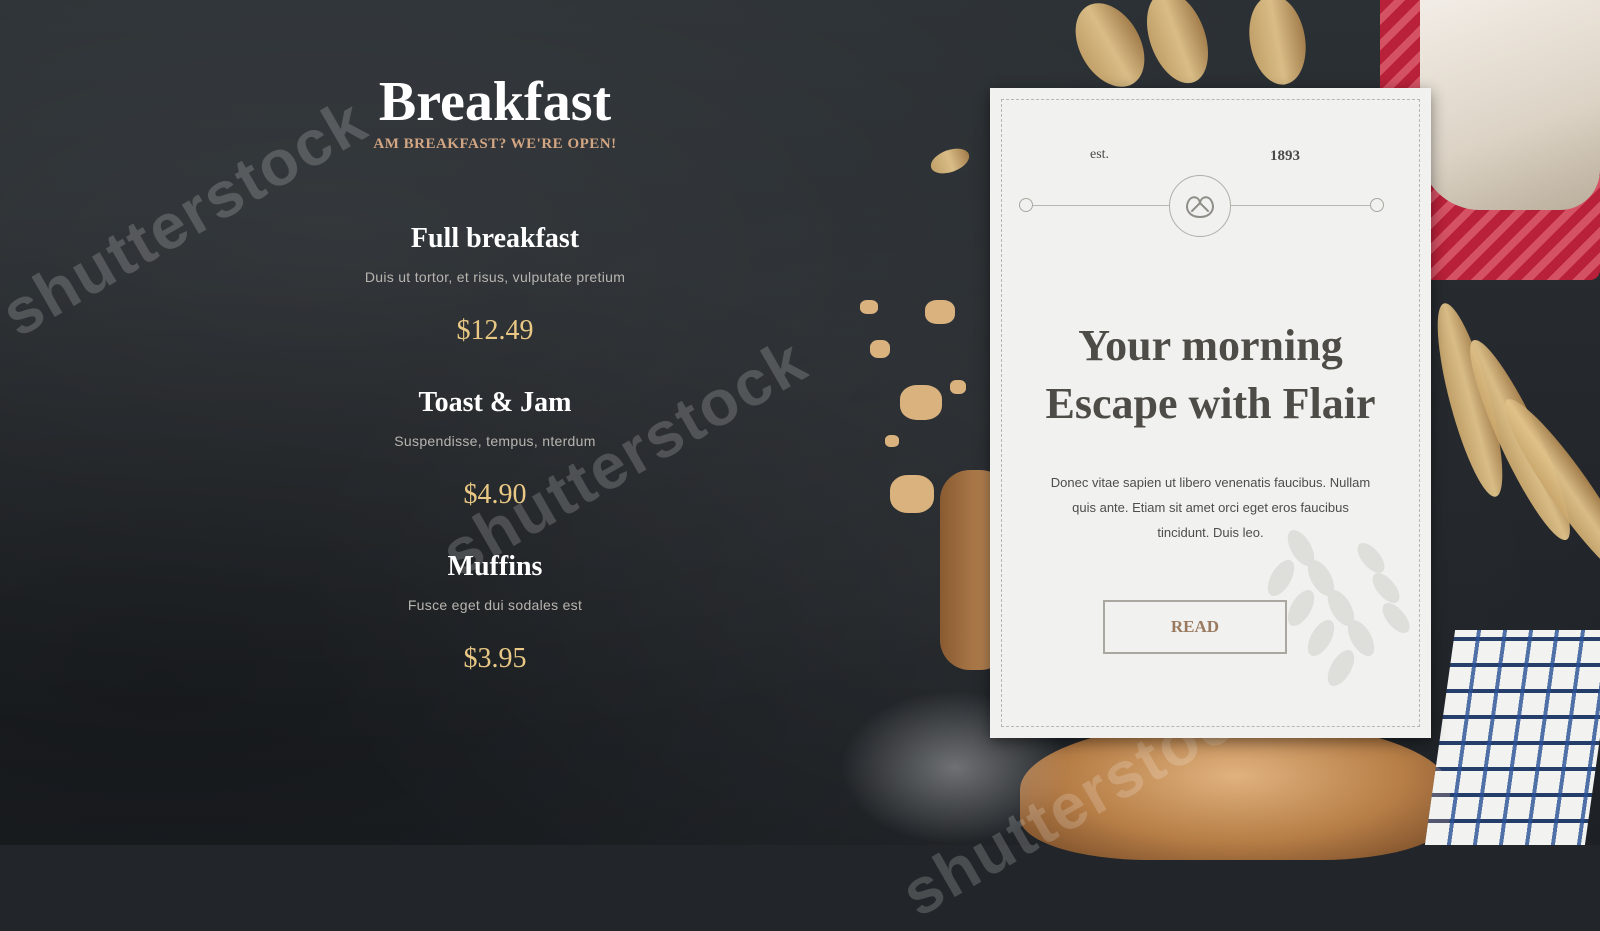 This screenshot has height=931, width=1600. Describe the element at coordinates (495, 441) in the screenshot. I see `menu-item-description: Suspendisse, tempus, nterdum` at that location.